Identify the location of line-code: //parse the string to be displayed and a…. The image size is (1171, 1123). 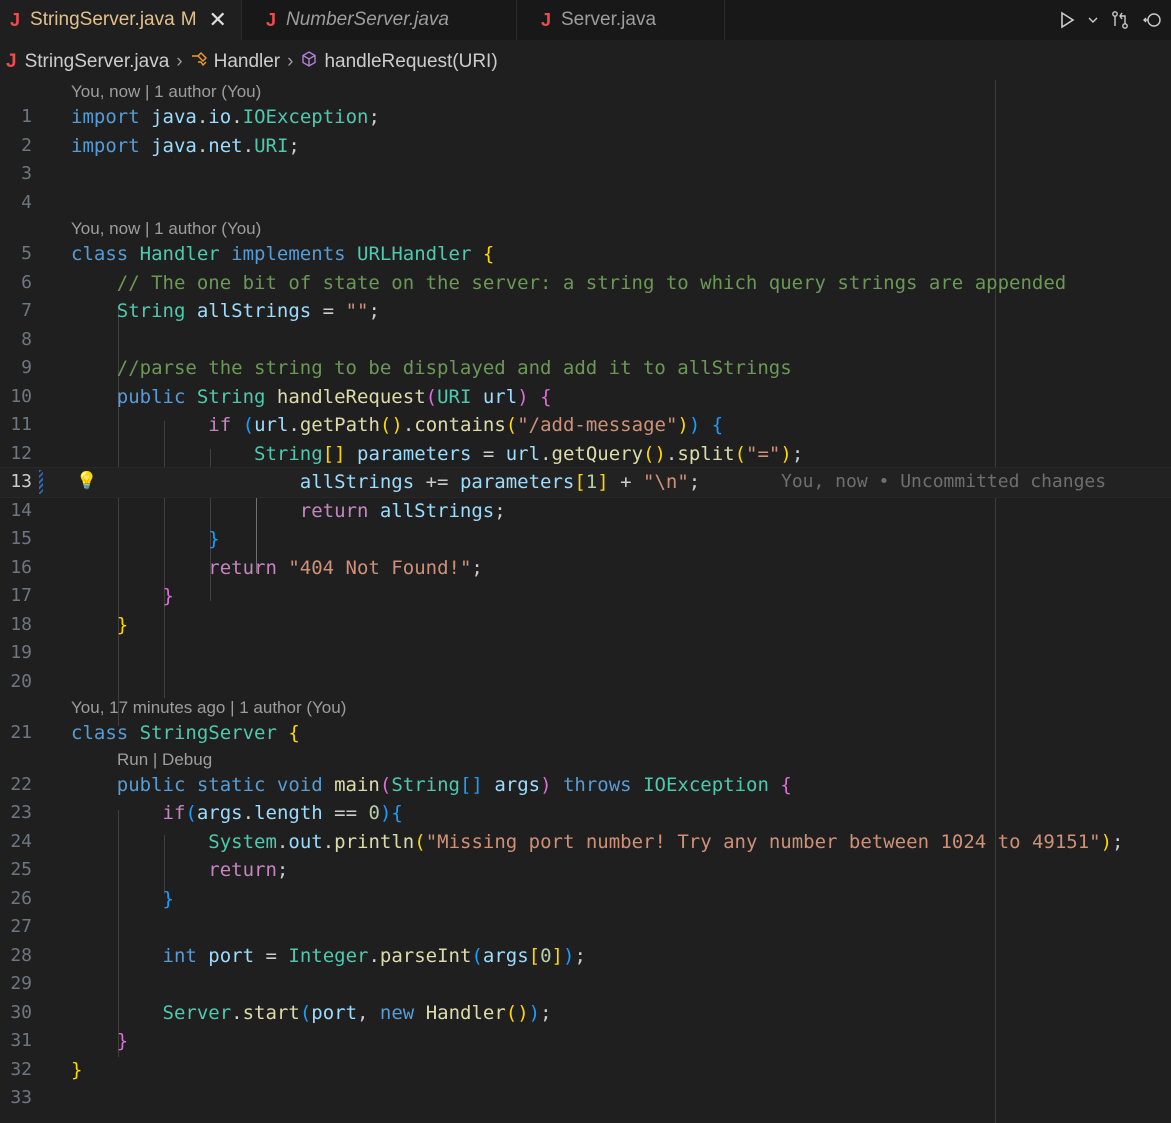
(454, 368).